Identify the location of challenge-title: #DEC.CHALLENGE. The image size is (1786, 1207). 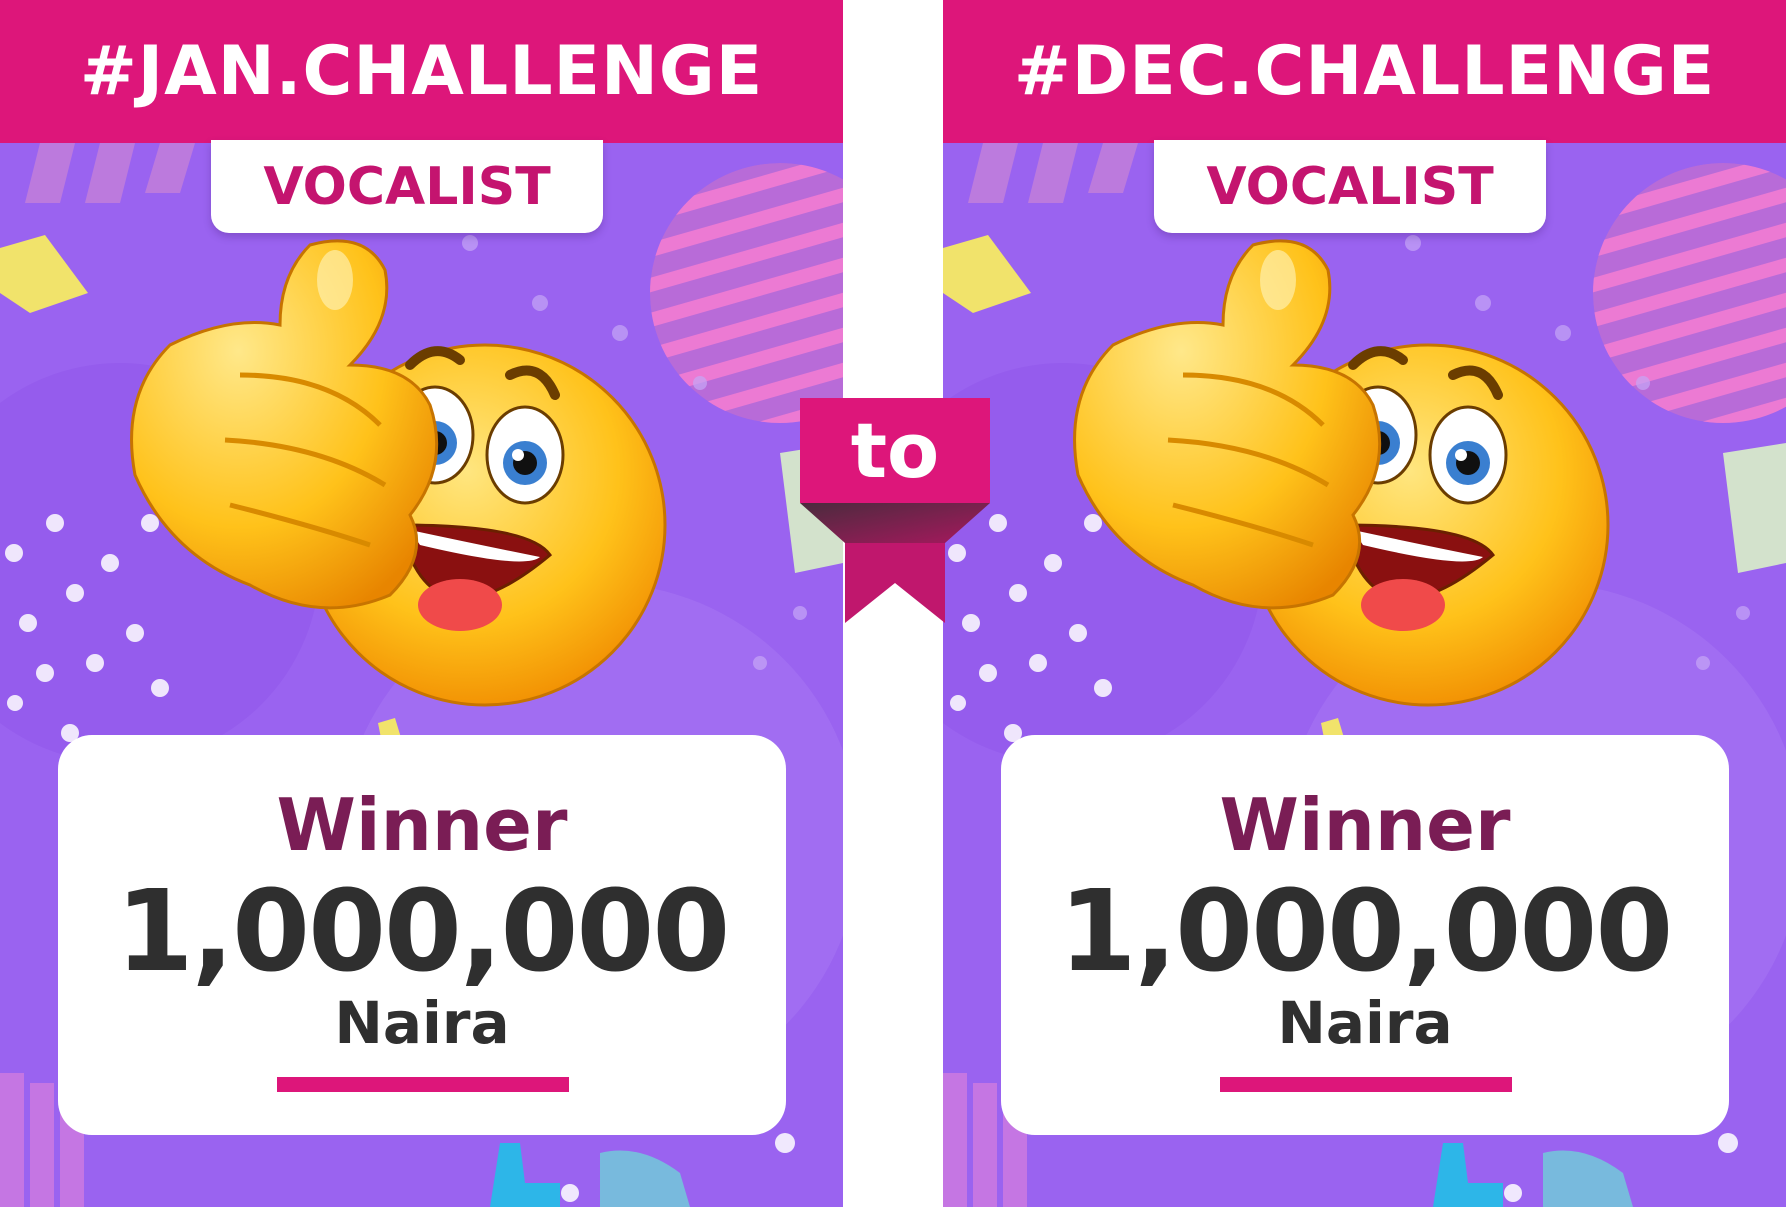
(1364, 71).